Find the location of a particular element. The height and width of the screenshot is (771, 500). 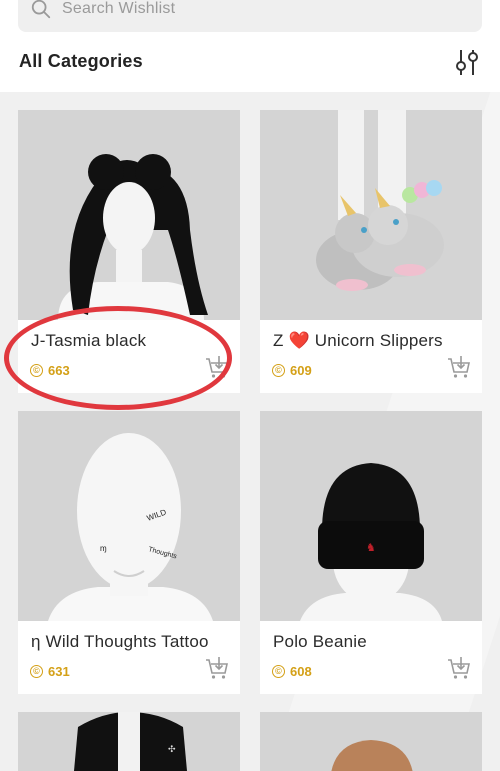

tattoo-preview-image: WILD ɱ Thoughts is located at coordinates (129, 516).